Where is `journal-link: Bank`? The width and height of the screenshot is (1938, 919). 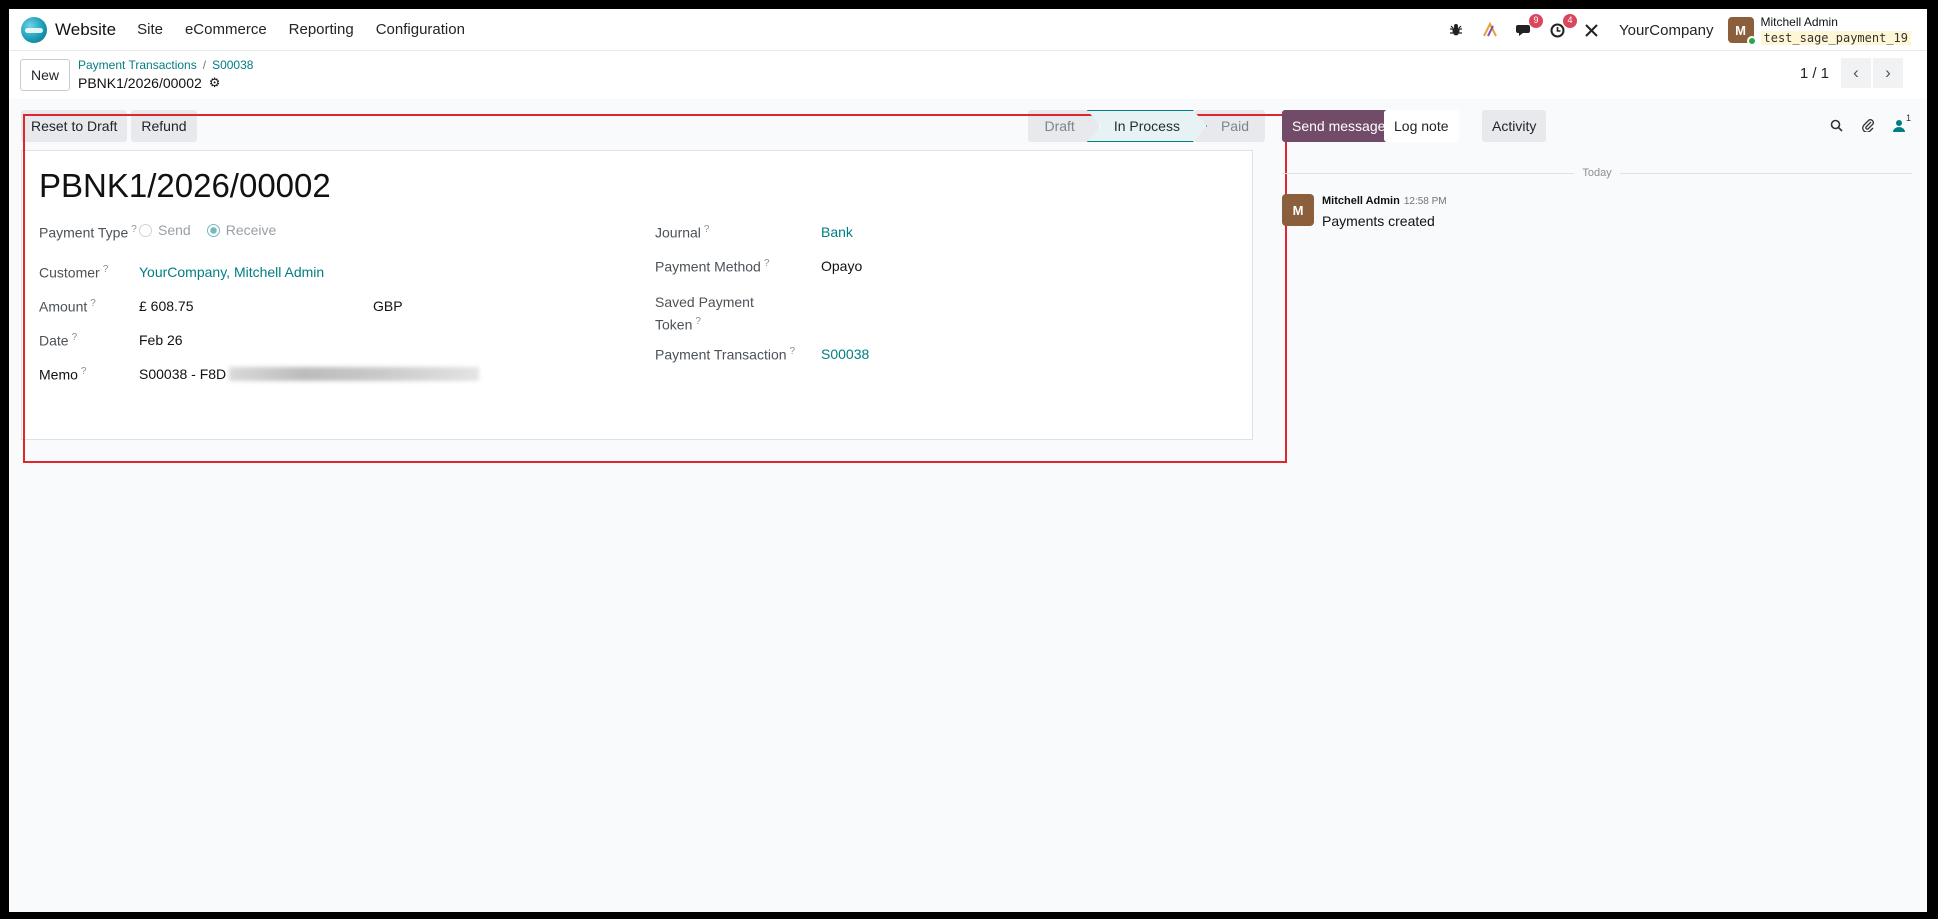 journal-link: Bank is located at coordinates (837, 232).